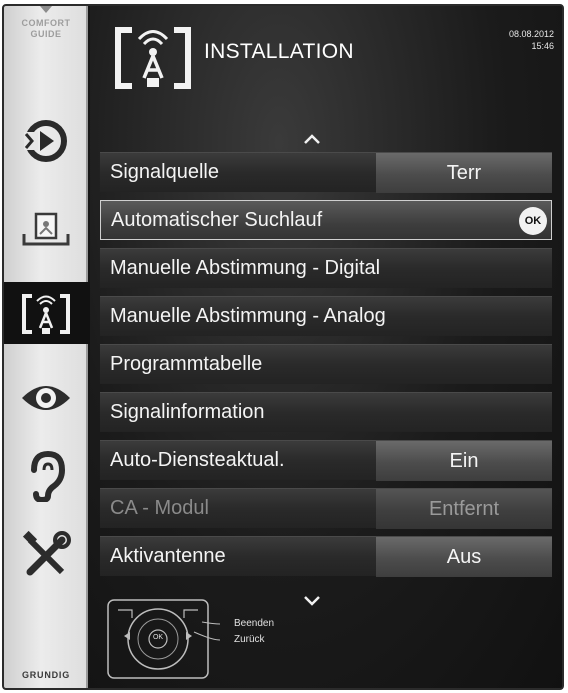 This screenshot has height=693, width=568. I want to click on remote-hint: OK Beenden Zurück, so click(212, 639).